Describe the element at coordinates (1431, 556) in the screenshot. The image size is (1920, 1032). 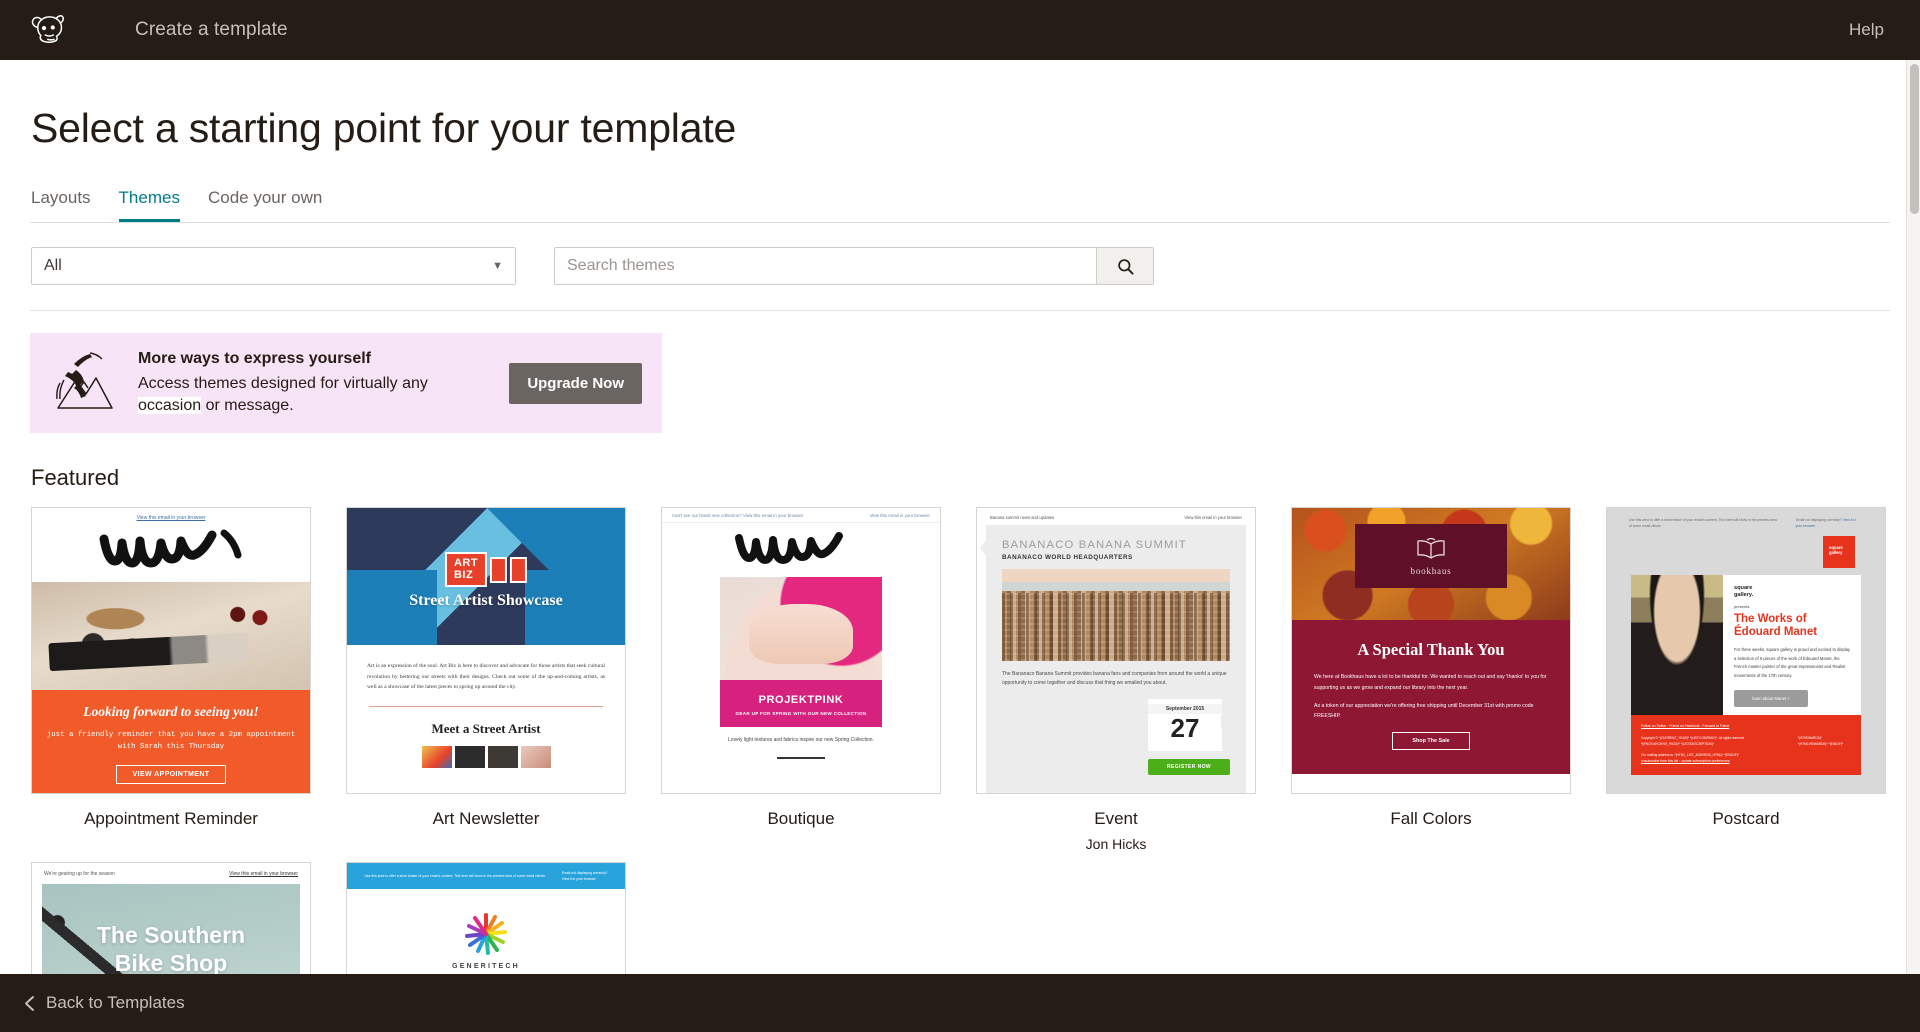
I see `bookhaus-logo-icon: bookhaus` at that location.